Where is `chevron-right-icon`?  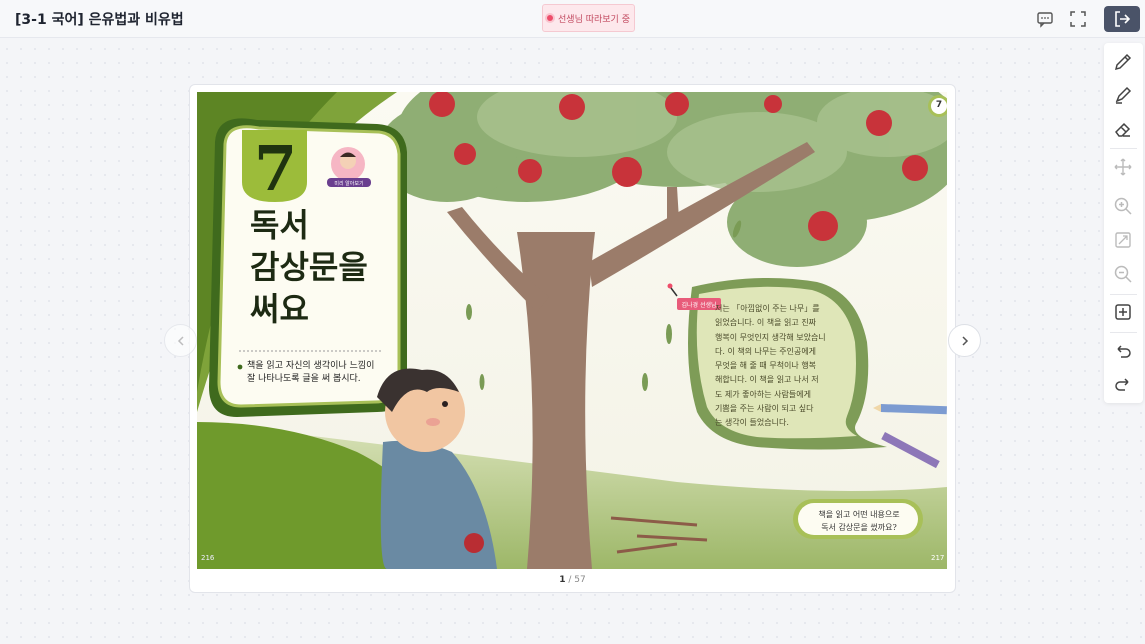
chevron-right-icon is located at coordinates (964, 340).